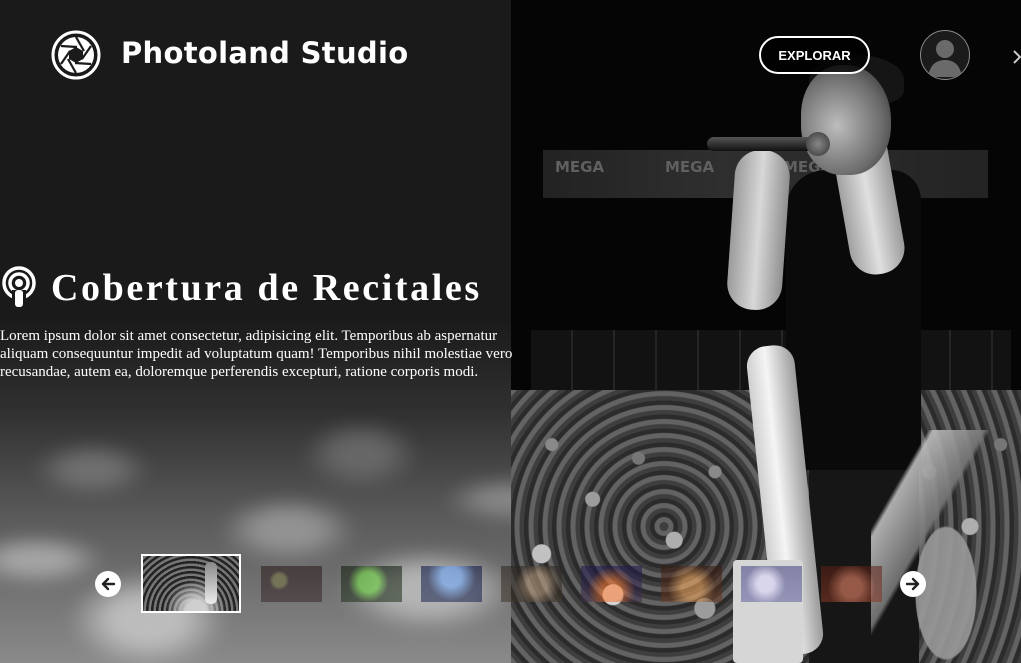  What do you see at coordinates (1017, 57) in the screenshot?
I see `chevron-right-icon` at bounding box center [1017, 57].